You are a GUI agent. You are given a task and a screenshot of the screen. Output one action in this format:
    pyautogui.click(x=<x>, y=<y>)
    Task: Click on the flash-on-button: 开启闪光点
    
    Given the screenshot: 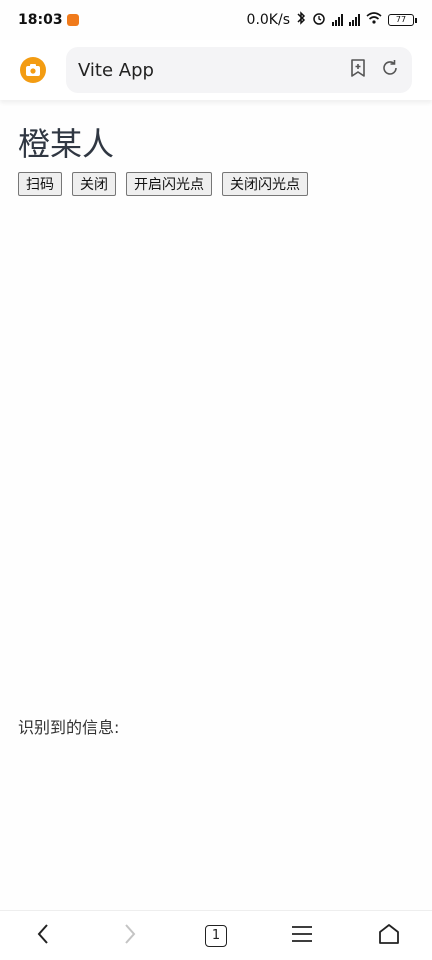 What is the action you would take?
    pyautogui.click(x=169, y=184)
    